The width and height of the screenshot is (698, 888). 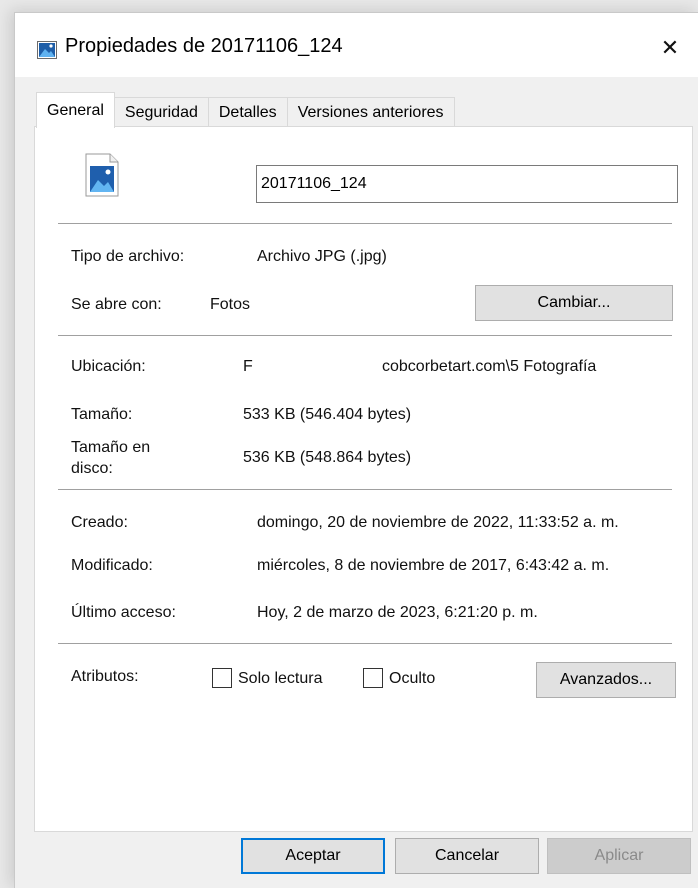 What do you see at coordinates (313, 856) in the screenshot?
I see `aceptar-button: Aceptar` at bounding box center [313, 856].